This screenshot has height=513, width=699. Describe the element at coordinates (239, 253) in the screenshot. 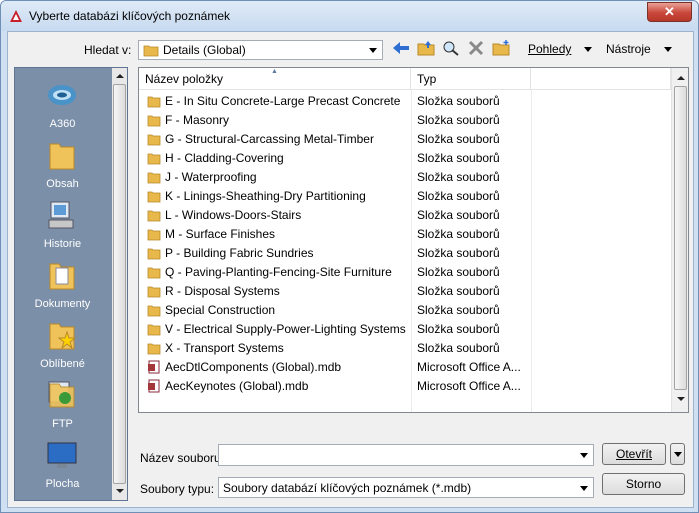

I see `list-item-name: P - Building Fabric Sundries` at that location.